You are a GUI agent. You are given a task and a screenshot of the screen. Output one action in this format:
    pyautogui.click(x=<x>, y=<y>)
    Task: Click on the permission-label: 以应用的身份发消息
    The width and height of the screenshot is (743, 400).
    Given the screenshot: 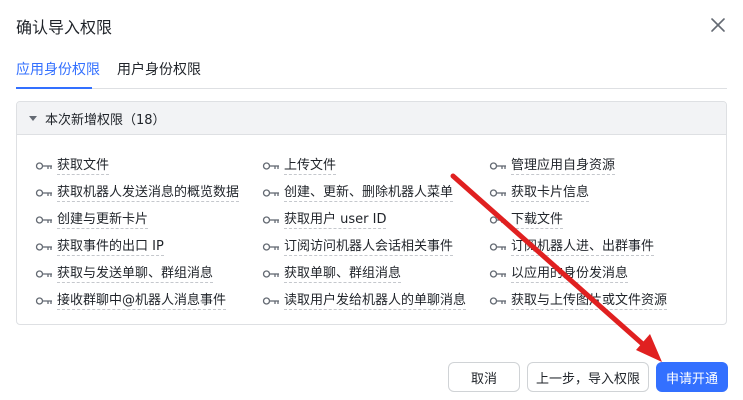 What is the action you would take?
    pyautogui.click(x=570, y=274)
    